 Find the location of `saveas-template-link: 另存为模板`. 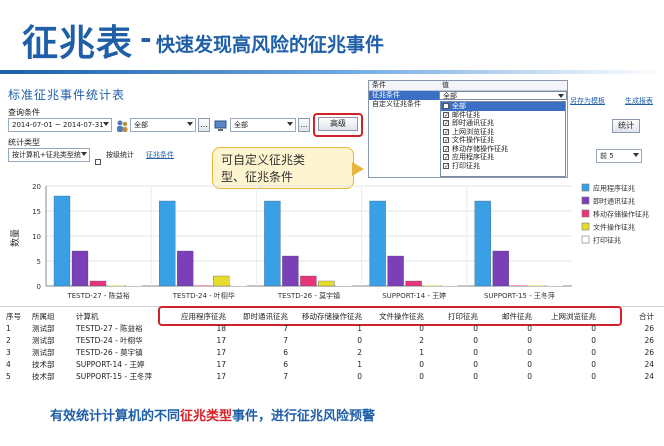

saveas-template-link: 另存为模板 is located at coordinates (587, 101).